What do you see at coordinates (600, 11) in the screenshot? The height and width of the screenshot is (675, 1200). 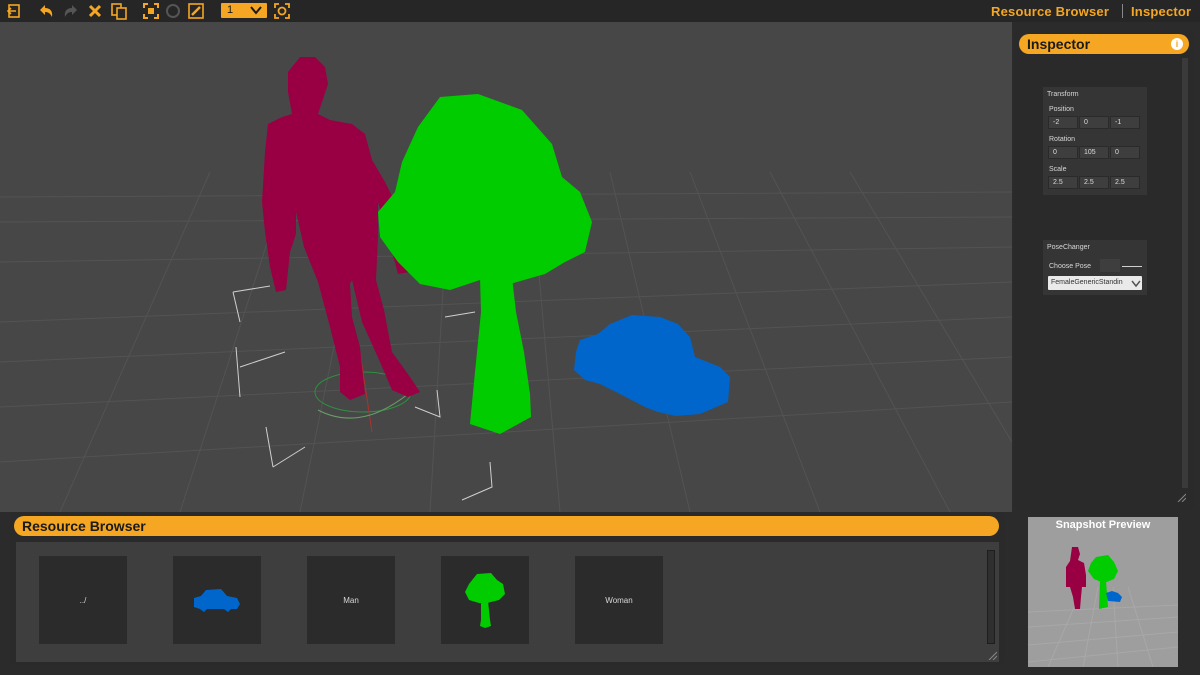 I see `top-toolbar: 1 Resource Browser Inspector` at bounding box center [600, 11].